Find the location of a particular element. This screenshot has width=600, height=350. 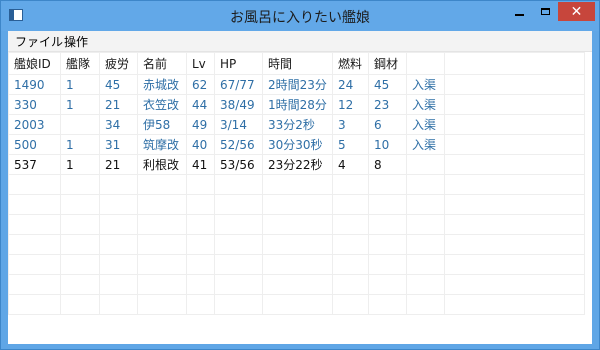

minimize-icon is located at coordinates (519, 14).